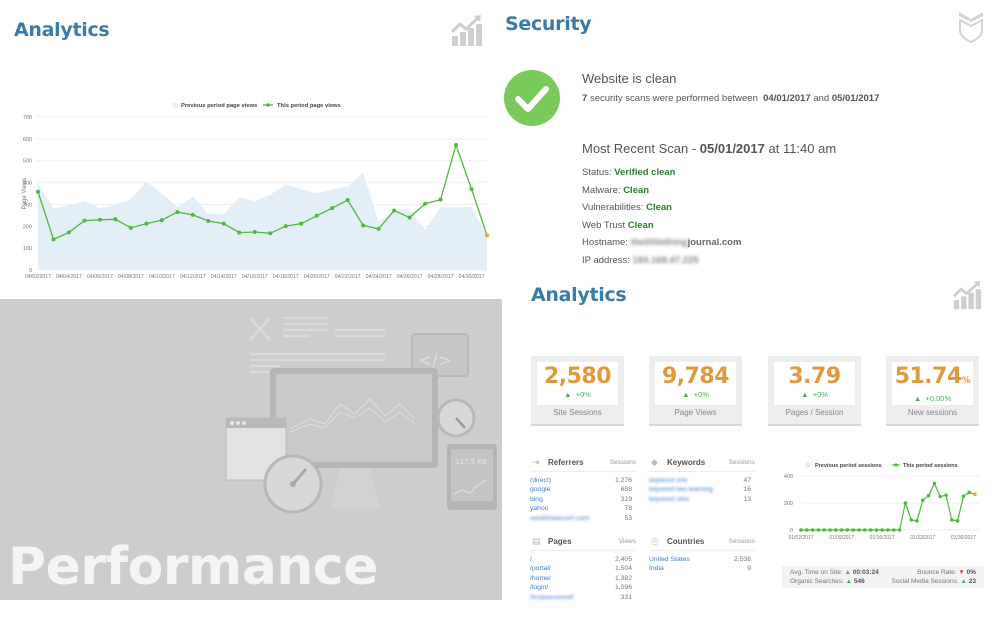 The width and height of the screenshot is (995, 623). Describe the element at coordinates (937, 572) in the screenshot. I see `stat-label: Bounce Rate:` at that location.